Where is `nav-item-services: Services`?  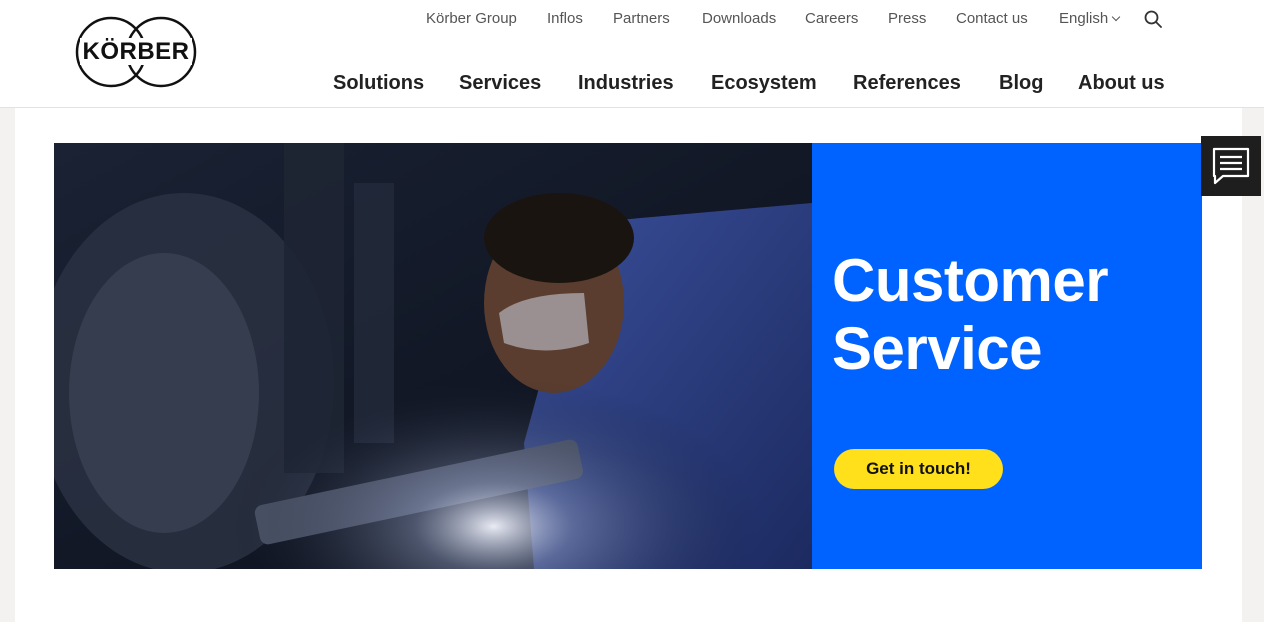
nav-item-services: Services is located at coordinates (500, 83).